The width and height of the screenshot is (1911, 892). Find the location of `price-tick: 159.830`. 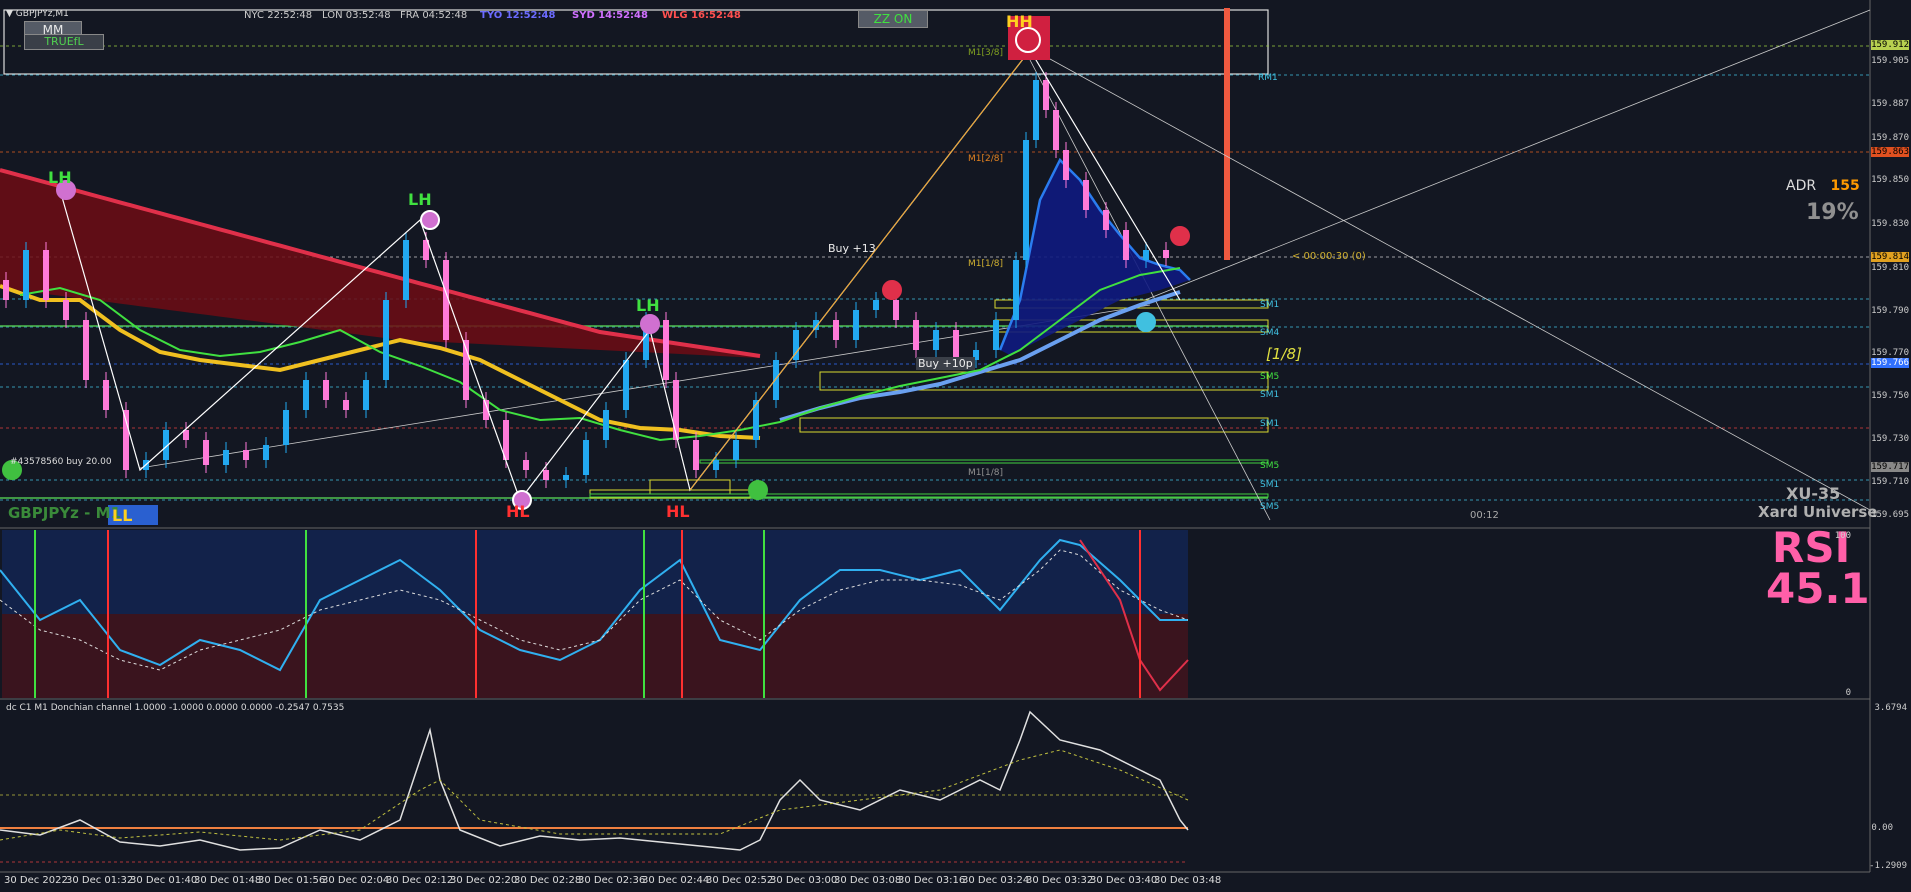

price-tick: 159.830 is located at coordinates (1890, 224).